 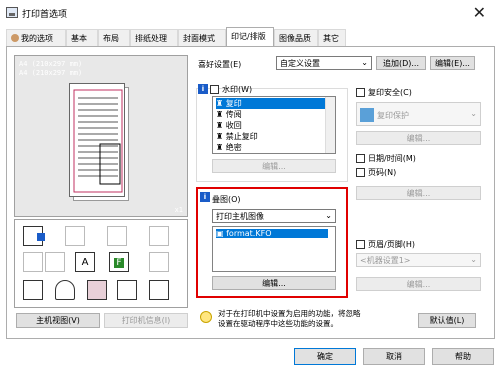 What do you see at coordinates (391, 244) in the screenshot?
I see `header-footer-label: 页眉/页脚(H)` at bounding box center [391, 244].